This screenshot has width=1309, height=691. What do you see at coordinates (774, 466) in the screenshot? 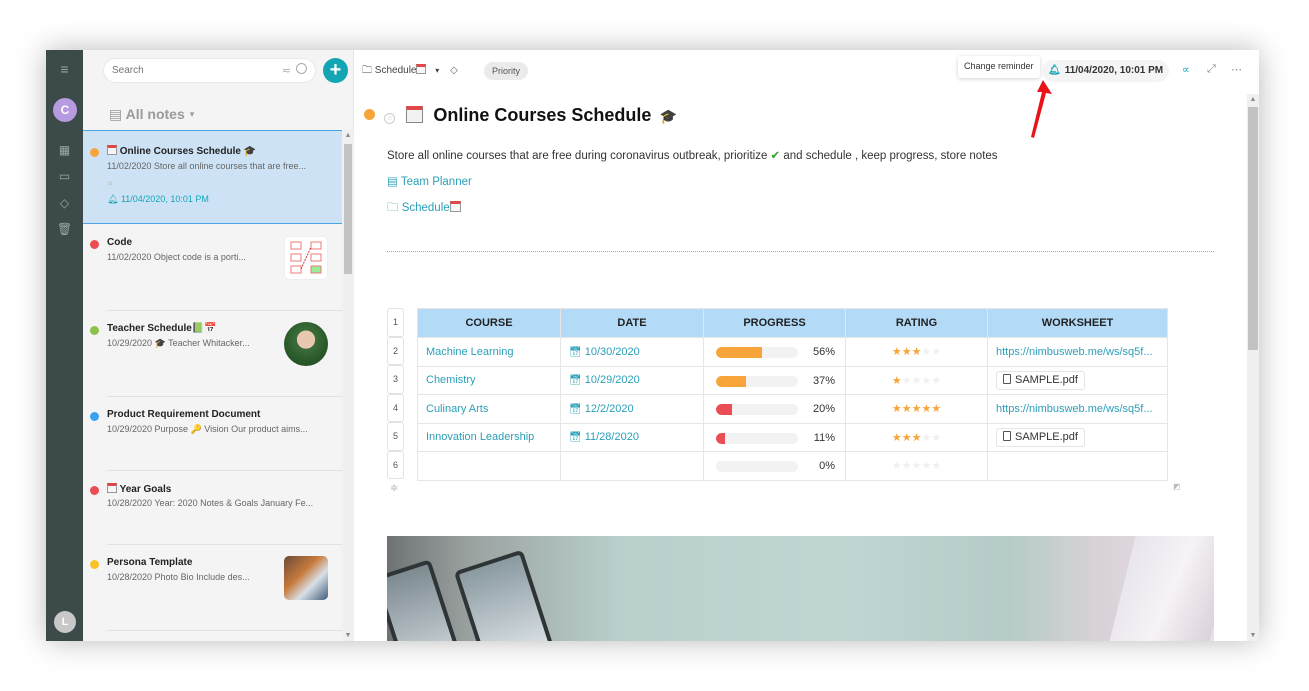
I see `progress-cell: 0%` at bounding box center [774, 466].